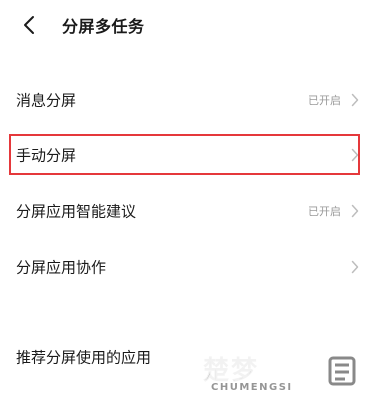 Image resolution: width=373 pixels, height=403 pixels. I want to click on back-button, so click(29, 25).